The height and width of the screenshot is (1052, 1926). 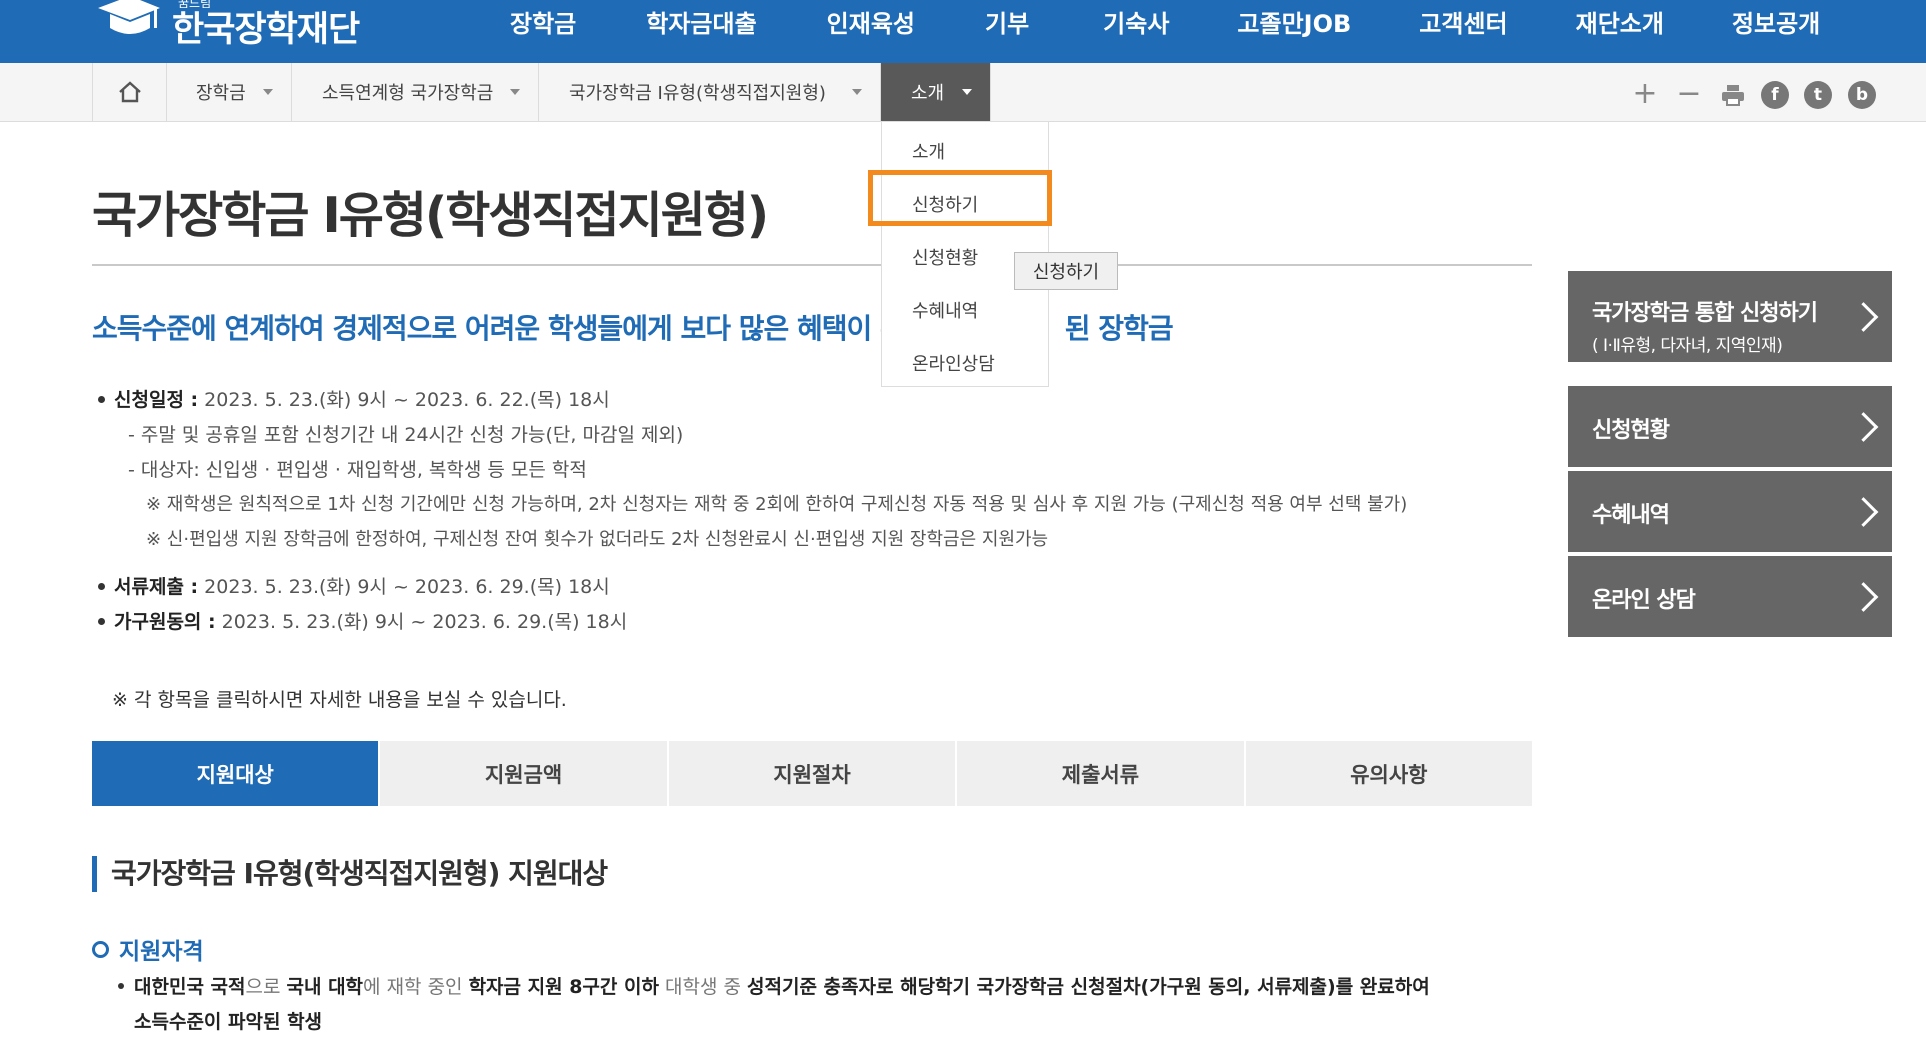 I want to click on circle-bullet-icon, so click(x=100, y=949).